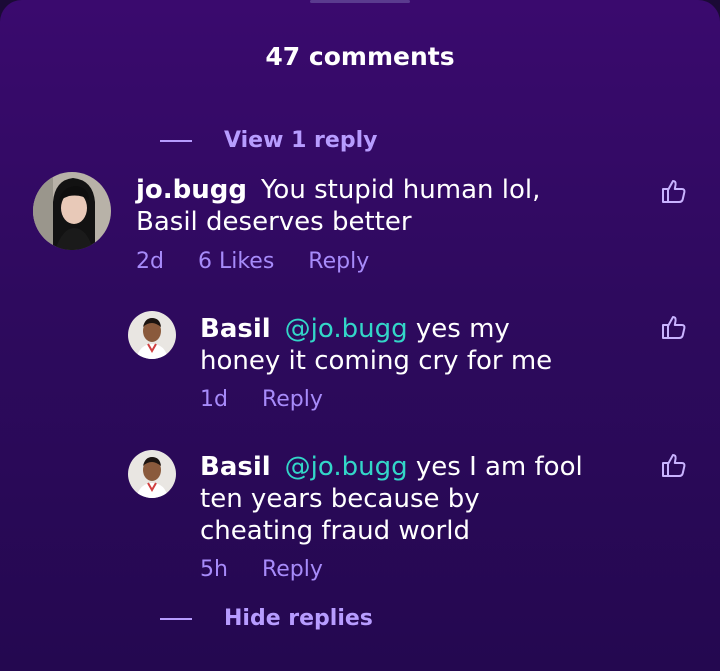  What do you see at coordinates (191, 190) in the screenshot?
I see `comment-username: jo.bugg` at bounding box center [191, 190].